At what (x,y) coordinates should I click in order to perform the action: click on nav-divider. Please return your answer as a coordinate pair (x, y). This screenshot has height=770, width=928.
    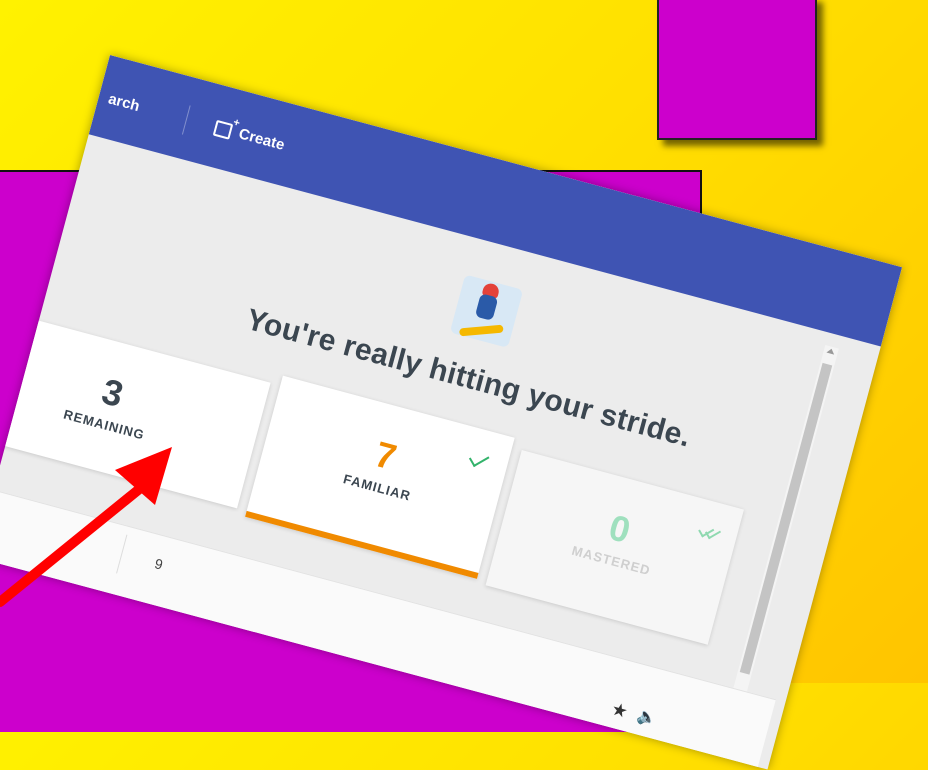
    Looking at the image, I should click on (186, 120).